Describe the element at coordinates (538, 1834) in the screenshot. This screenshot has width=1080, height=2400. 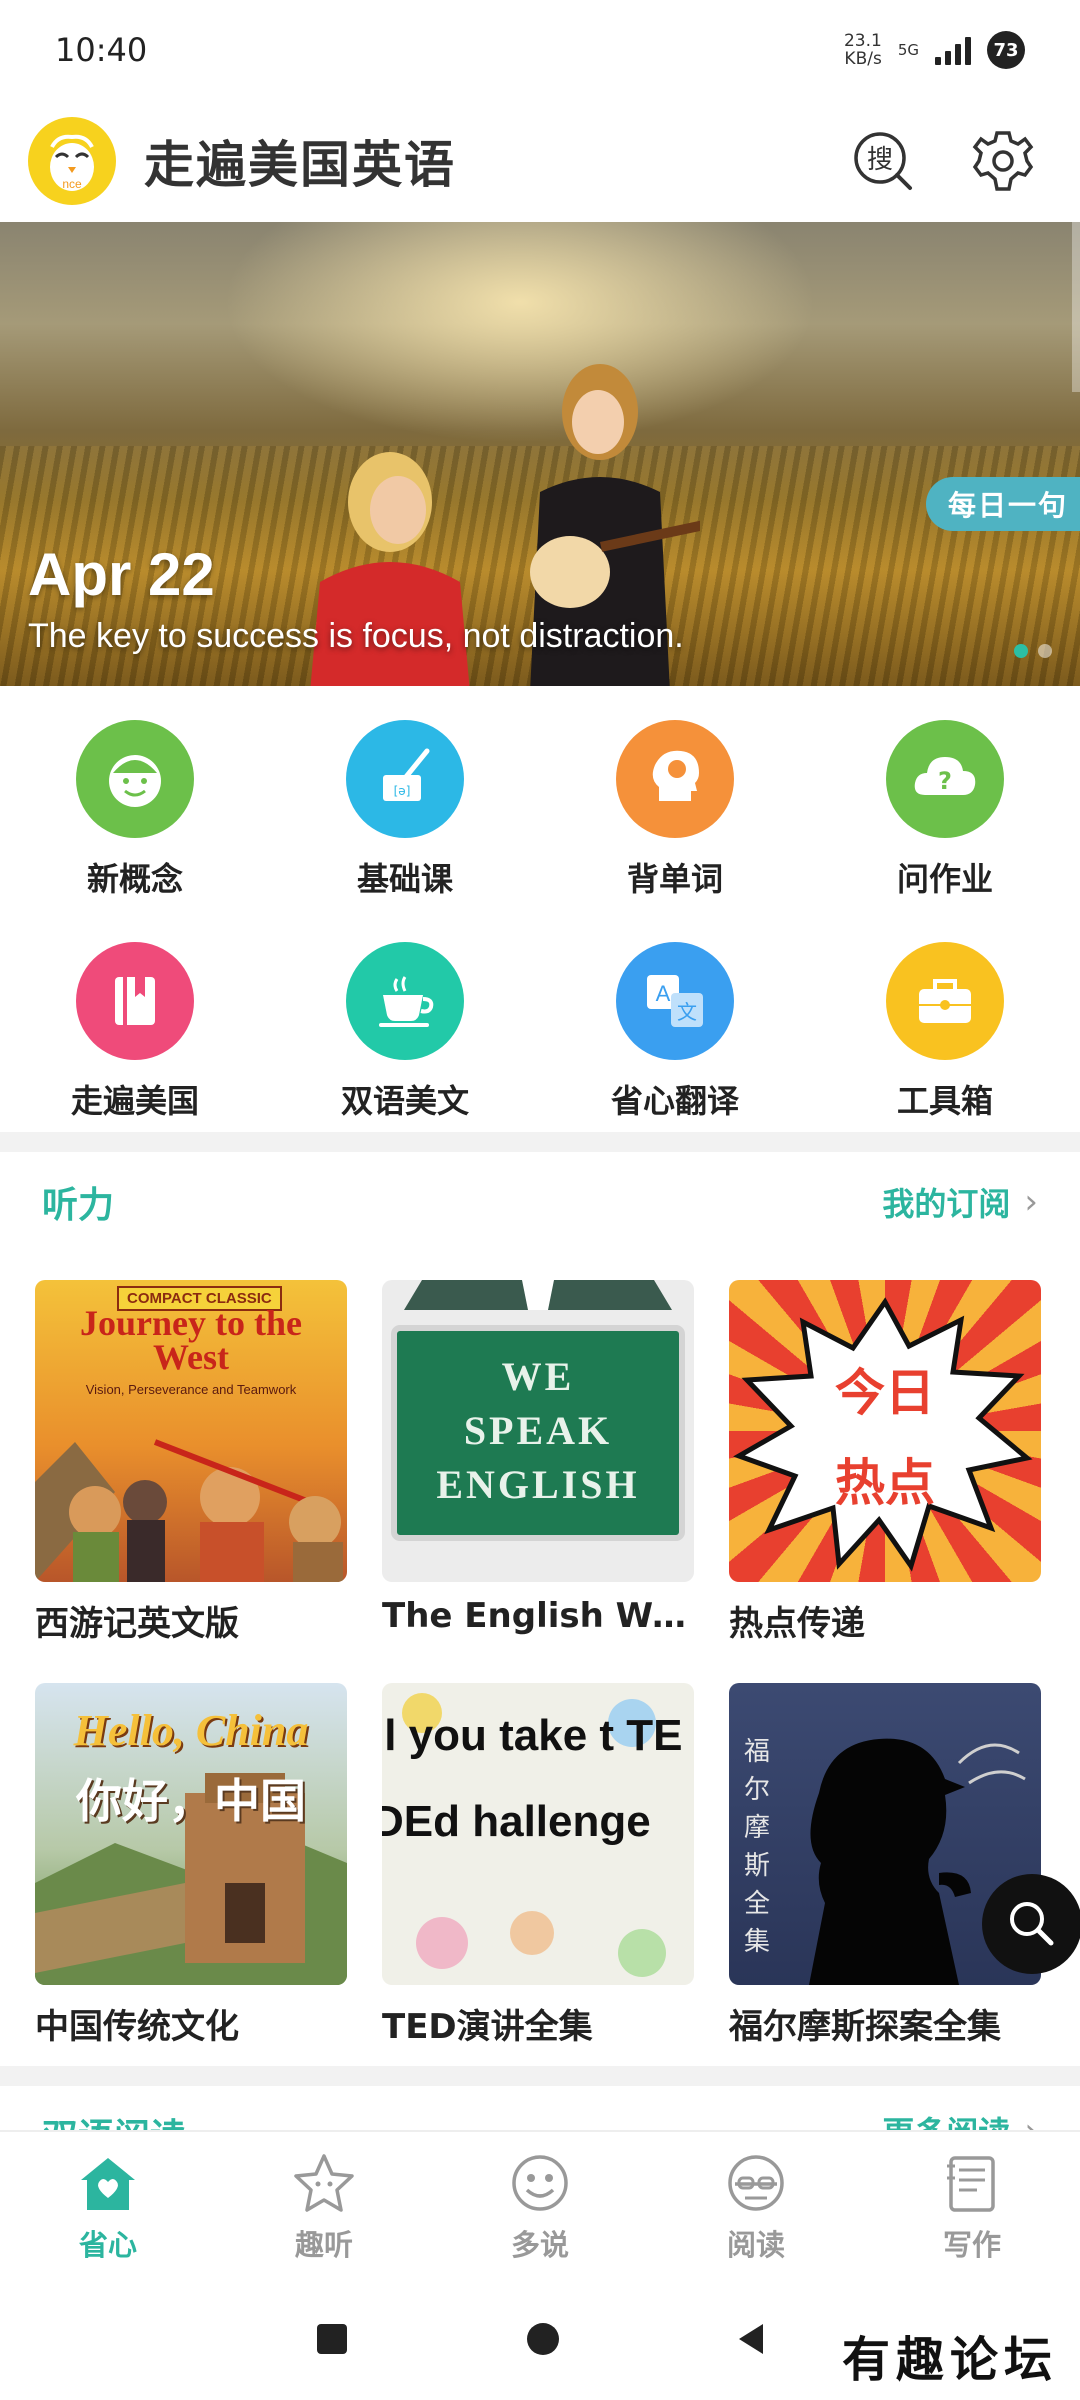
I see `card-cover-ted: ll you take t TEDEd hallenge` at that location.